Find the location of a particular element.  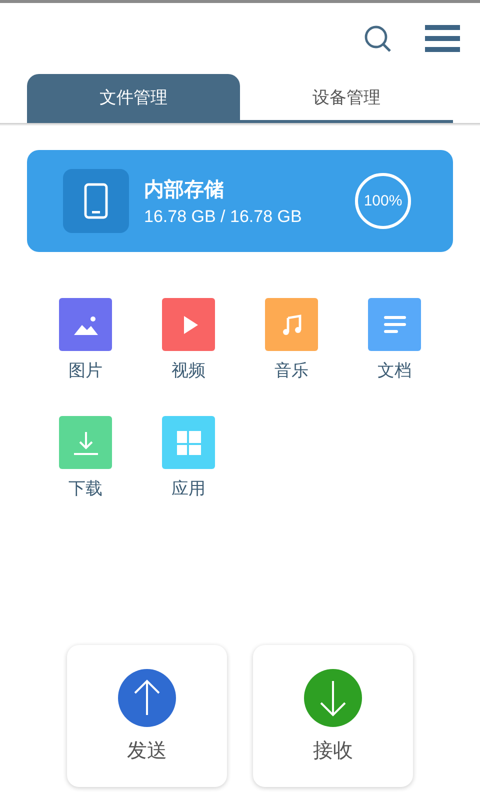

image-icon is located at coordinates (85, 324).